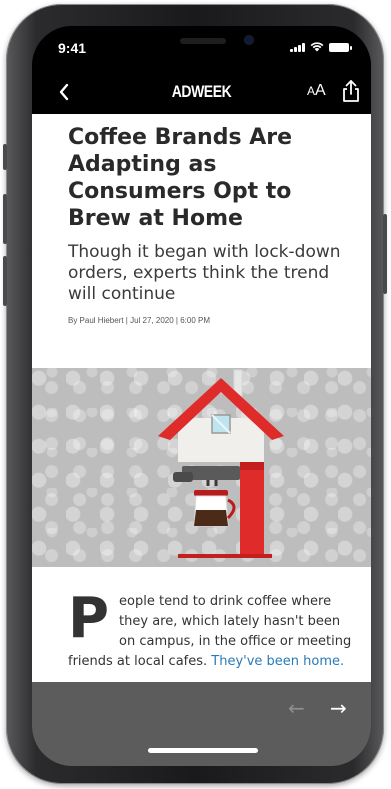 This screenshot has height=789, width=391. Describe the element at coordinates (201, 724) in the screenshot. I see `bottom-toolbar: ← →` at that location.